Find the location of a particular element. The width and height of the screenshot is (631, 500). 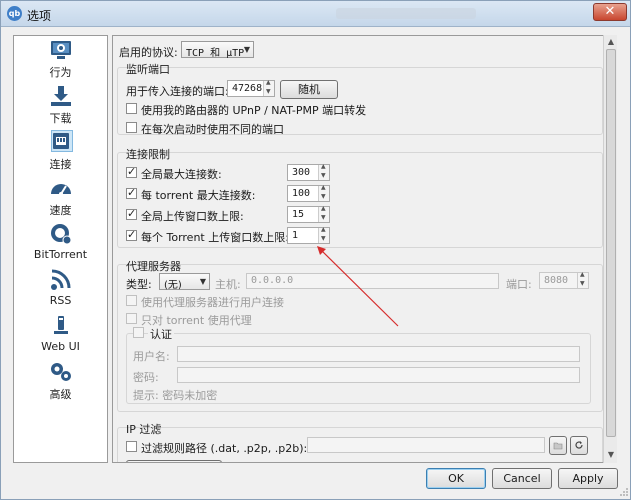

options-sidebar: 行为 下载 连接 速度 BitTorrent RSS Web UI 高级 is located at coordinates (60, 249).